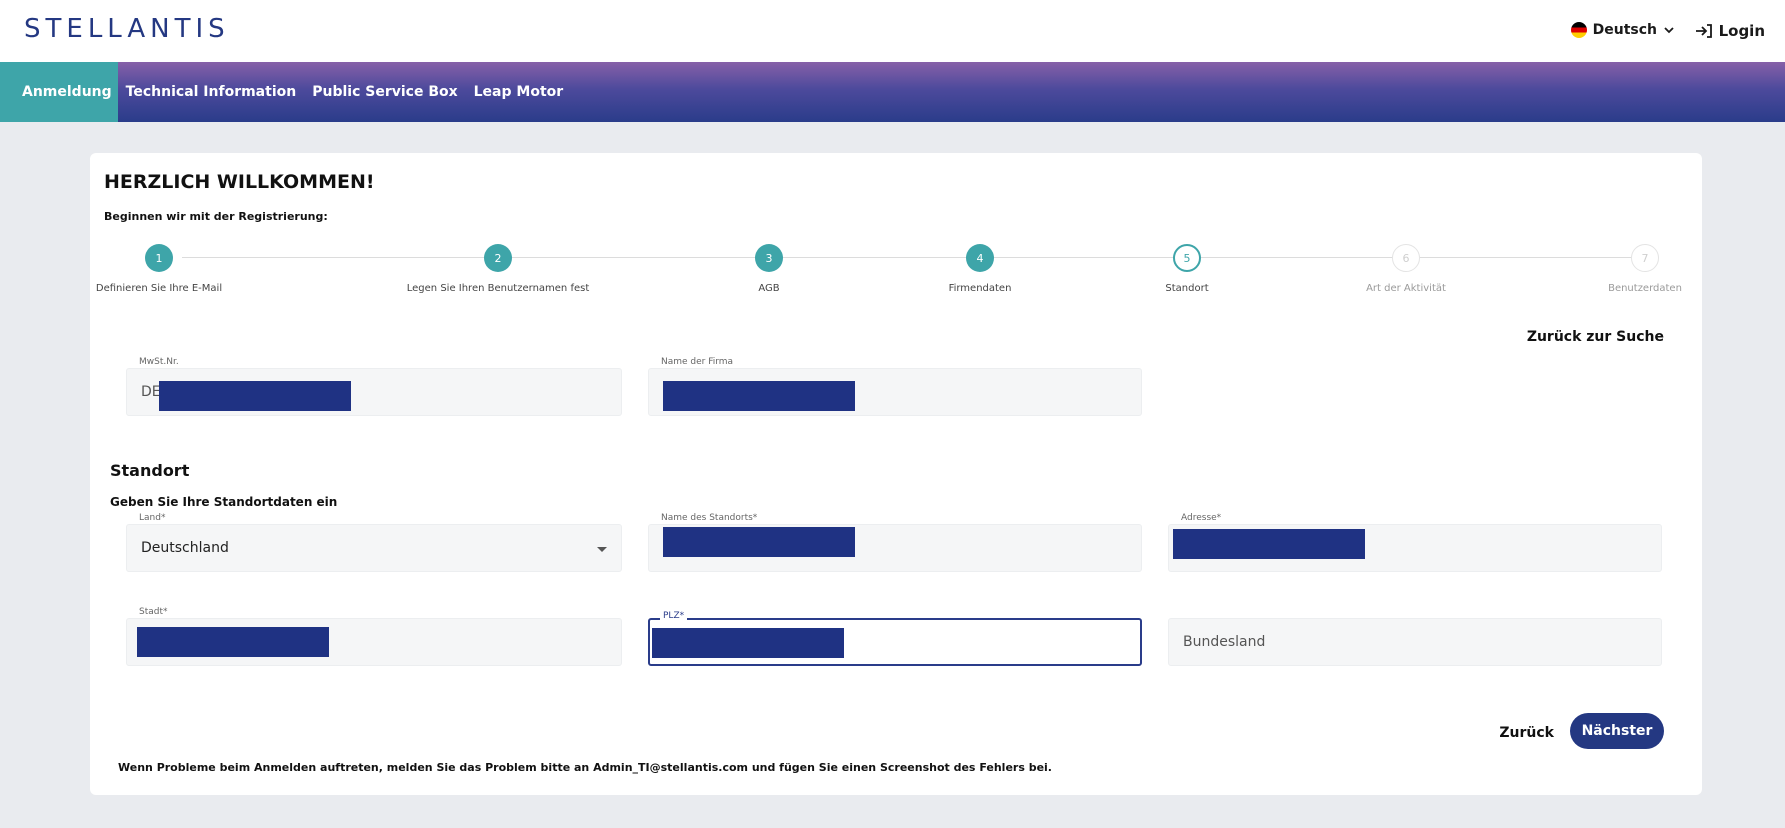  Describe the element at coordinates (153, 612) in the screenshot. I see `city-label: Stadt*` at that location.